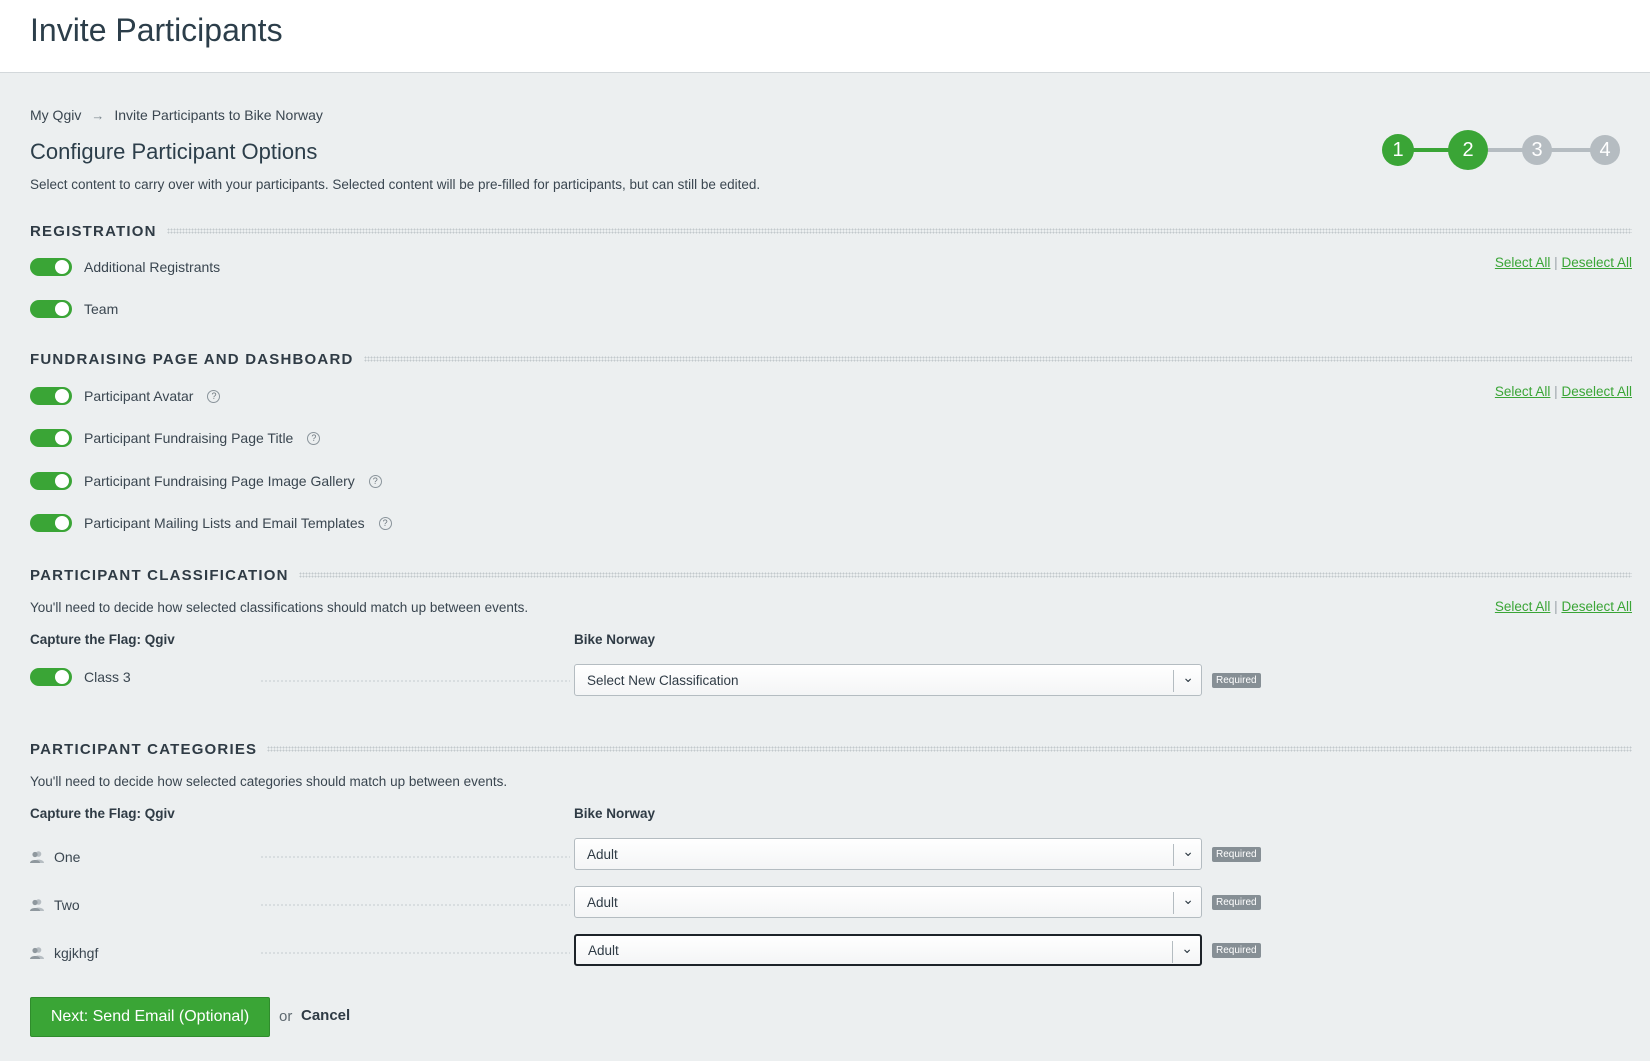 The width and height of the screenshot is (1650, 1061). I want to click on step-4: 4, so click(1605, 150).